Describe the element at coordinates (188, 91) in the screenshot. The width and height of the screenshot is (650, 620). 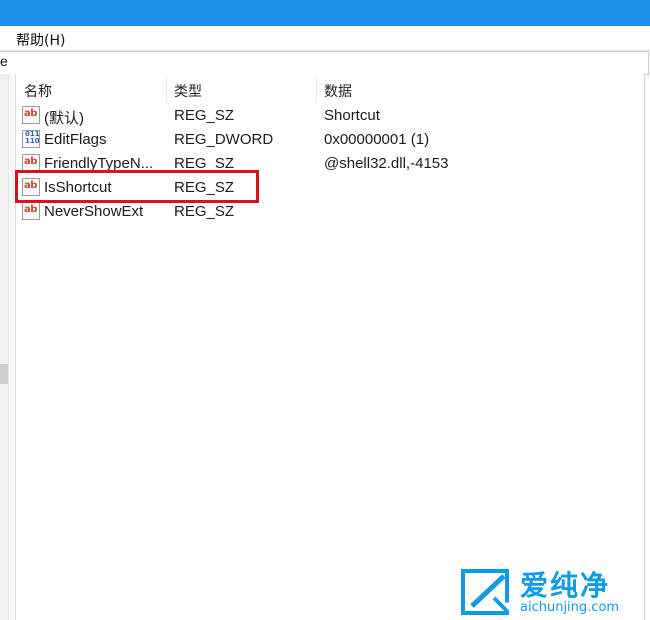
I see `column-header-type: 类型` at that location.